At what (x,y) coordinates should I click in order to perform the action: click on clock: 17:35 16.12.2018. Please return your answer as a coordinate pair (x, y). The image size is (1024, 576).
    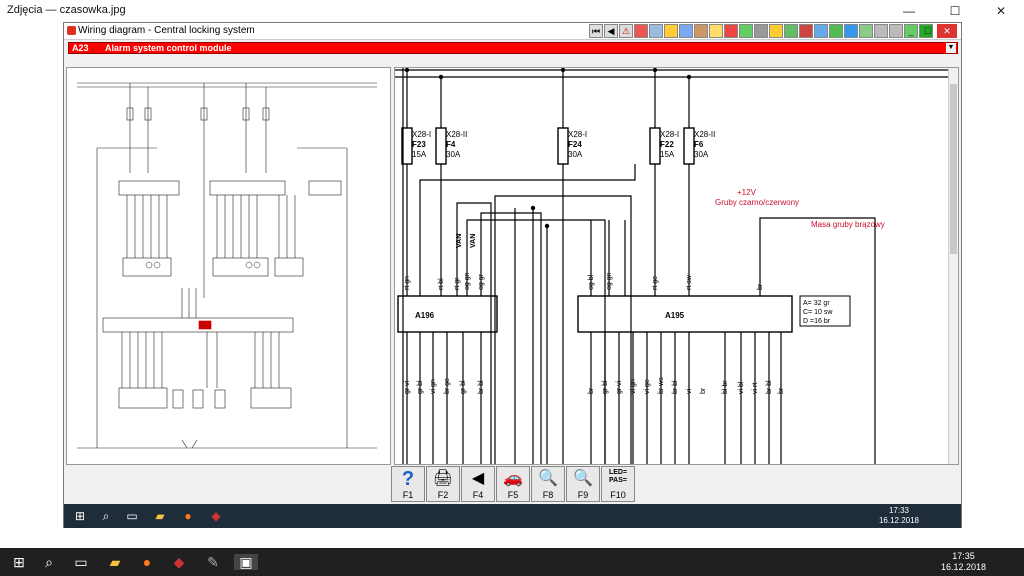
    Looking at the image, I should click on (963, 562).